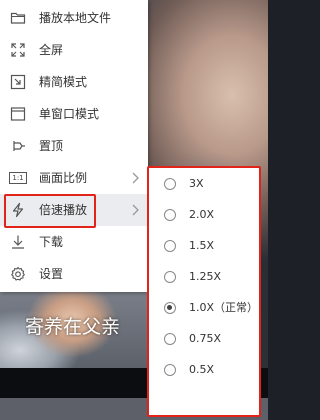  I want to click on speed-option: 0.5X, so click(204, 369).